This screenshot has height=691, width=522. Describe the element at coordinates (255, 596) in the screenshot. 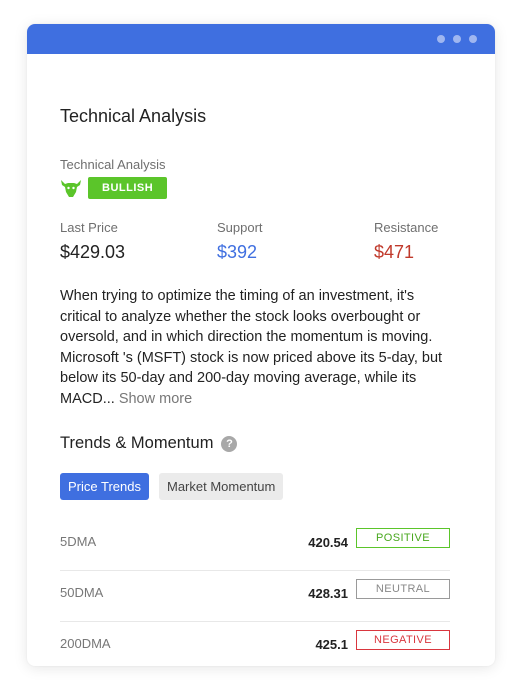

I see `table-row: 50DMA 428.31 NEUTRAL` at that location.